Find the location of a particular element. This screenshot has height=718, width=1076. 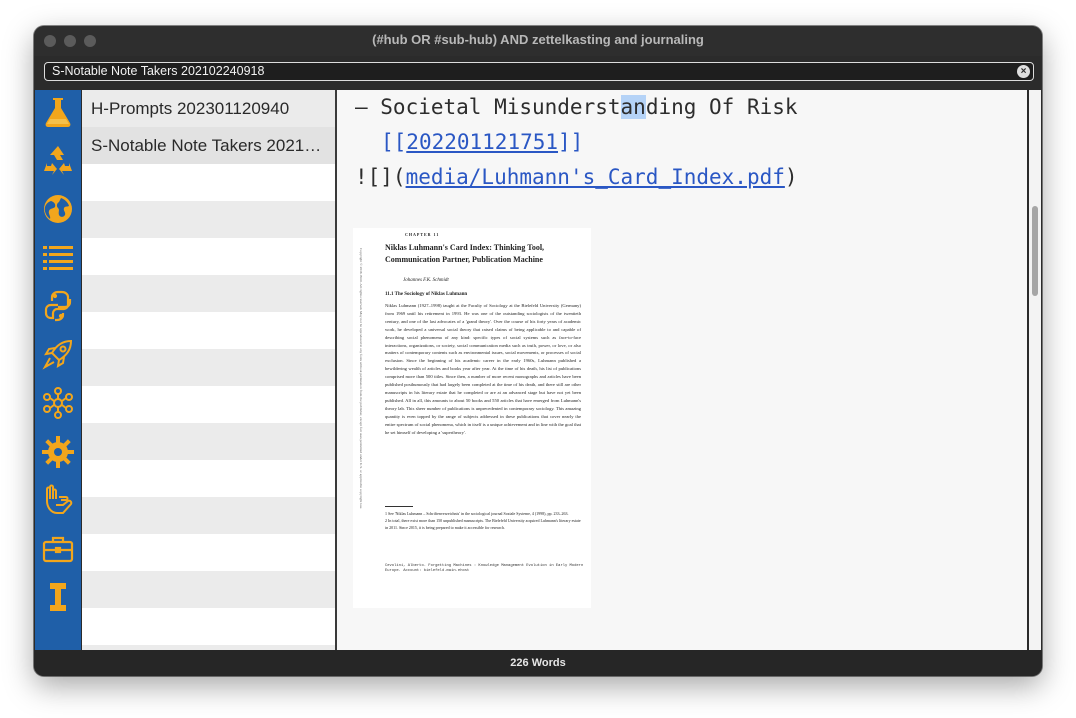

note-list-item-selected: S-Notable Note Takers 202102240918 is located at coordinates (208, 145).